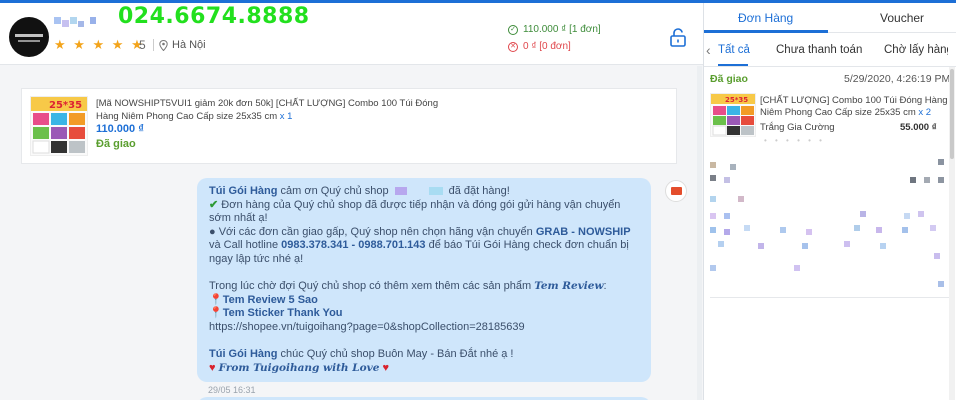 This screenshot has width=956, height=400. I want to click on order-date: 5/29/2020, 4:26:19 PM, so click(897, 79).